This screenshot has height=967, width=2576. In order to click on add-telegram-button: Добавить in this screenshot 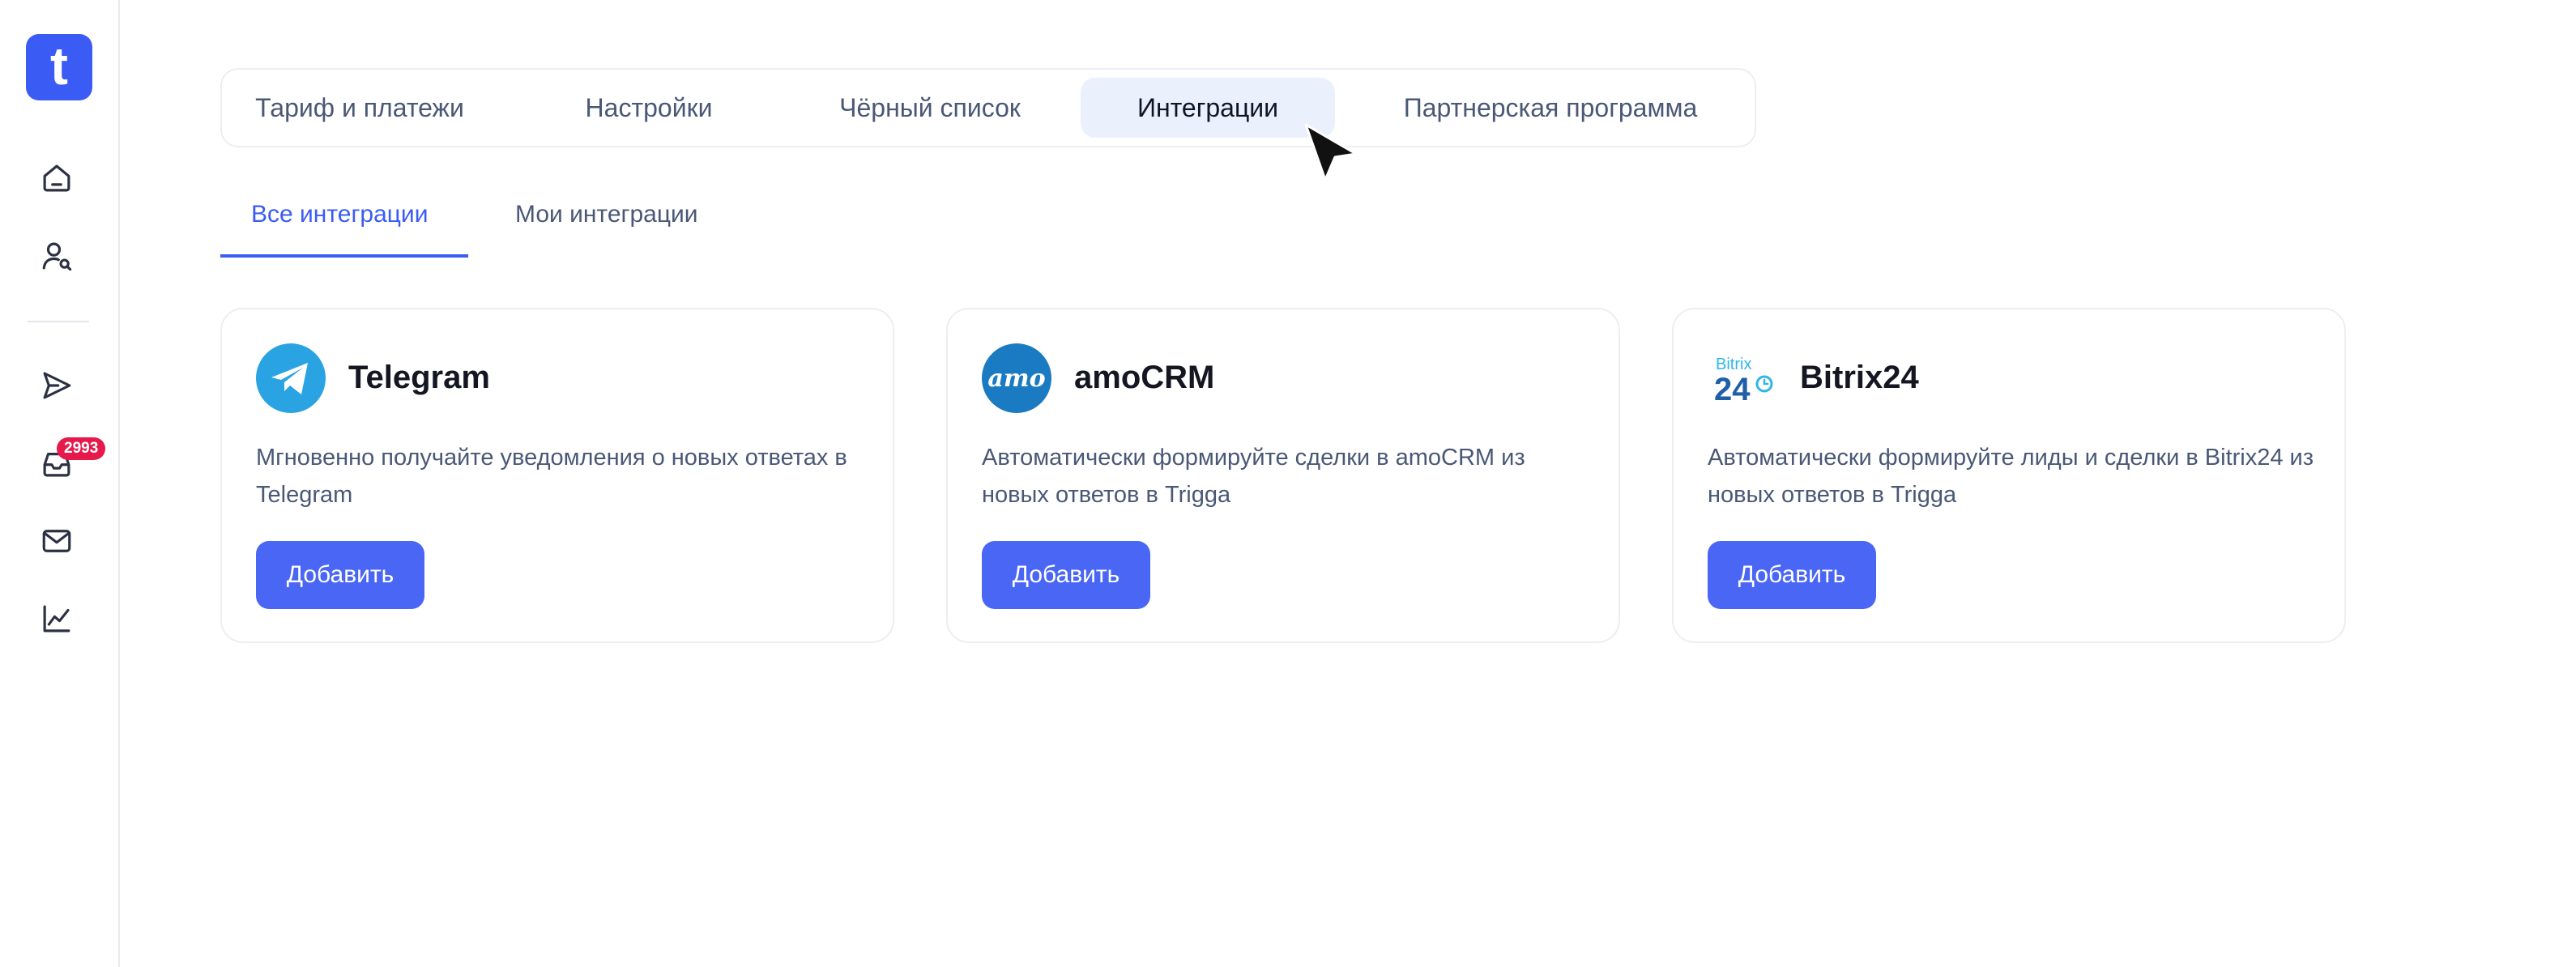, I will do `click(340, 575)`.